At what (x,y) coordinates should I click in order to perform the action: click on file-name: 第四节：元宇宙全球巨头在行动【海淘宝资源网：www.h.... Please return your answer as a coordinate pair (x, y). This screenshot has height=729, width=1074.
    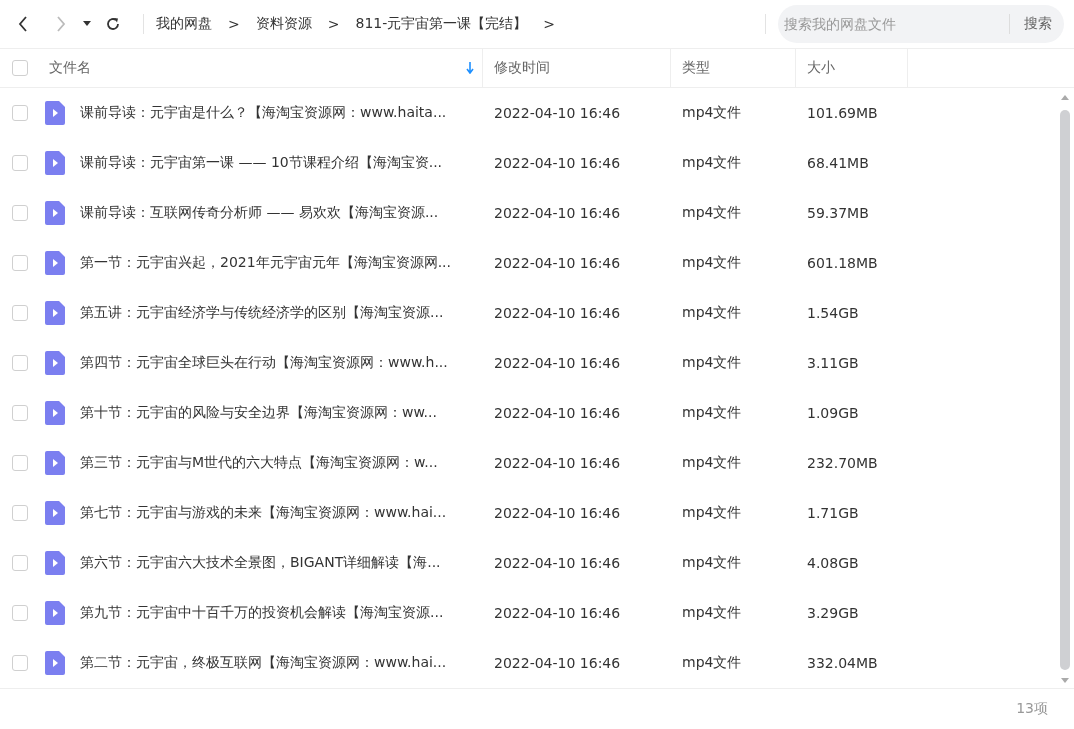
    Looking at the image, I should click on (264, 363).